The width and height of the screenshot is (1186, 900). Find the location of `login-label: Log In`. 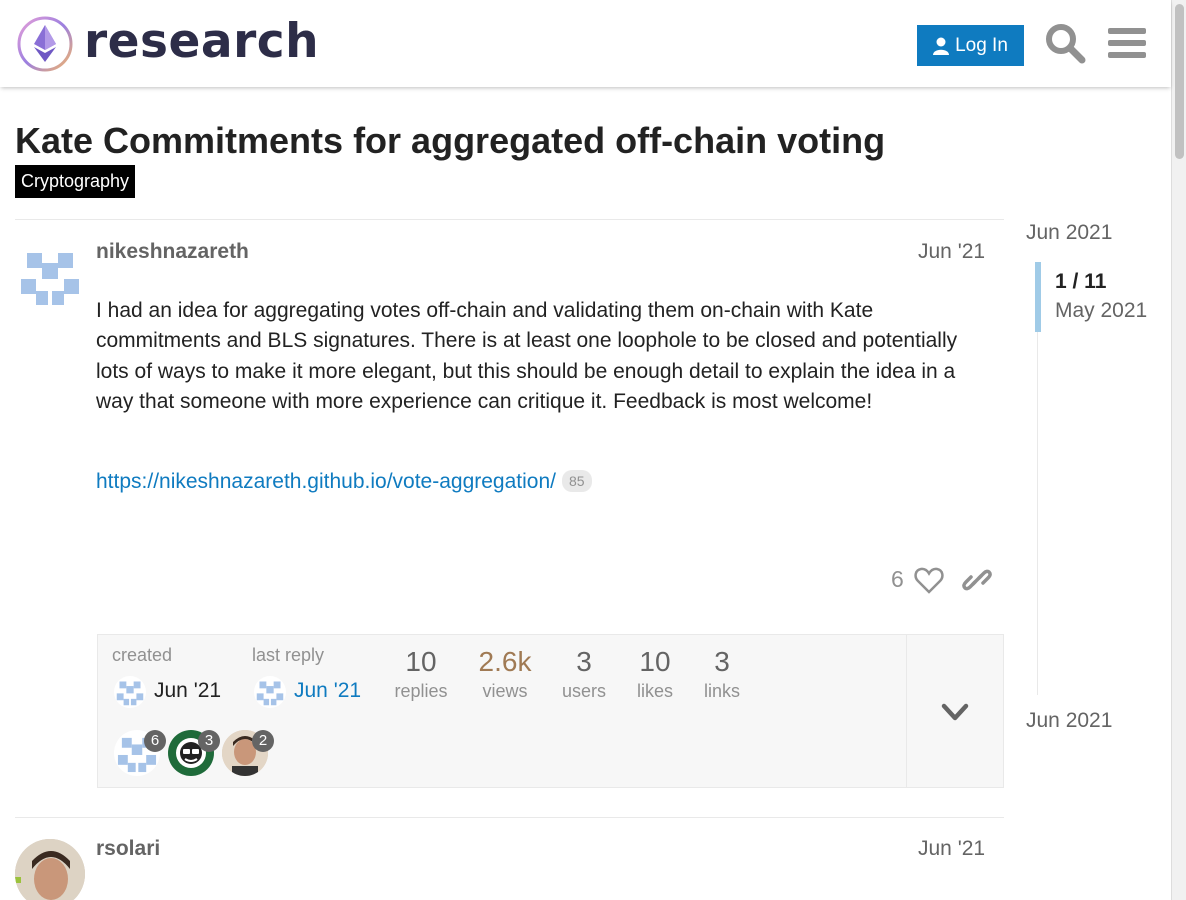

login-label: Log In is located at coordinates (981, 45).